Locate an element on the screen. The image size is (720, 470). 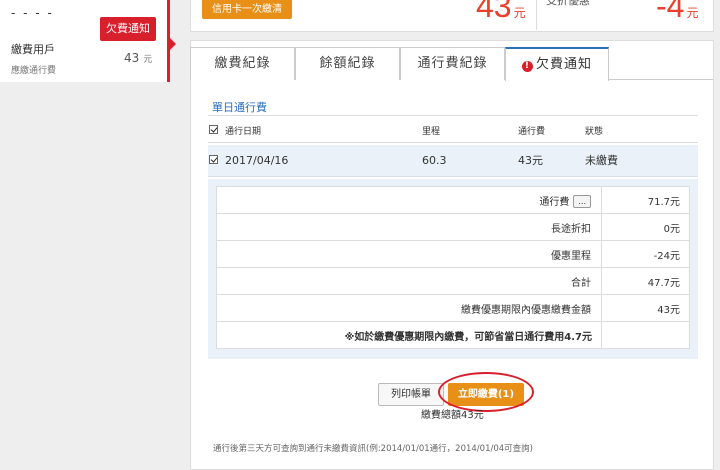
account-card: - - - - 欠費通知 繳費用戶 43 元 應繳通行費 is located at coordinates (85, 41).